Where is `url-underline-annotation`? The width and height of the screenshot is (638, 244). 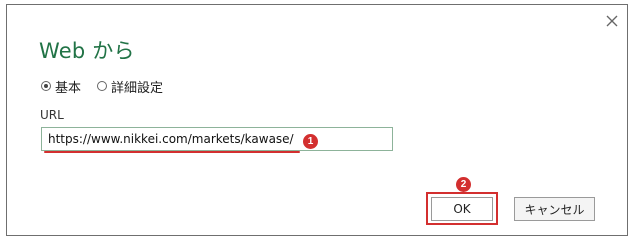 url-underline-annotation is located at coordinates (172, 152).